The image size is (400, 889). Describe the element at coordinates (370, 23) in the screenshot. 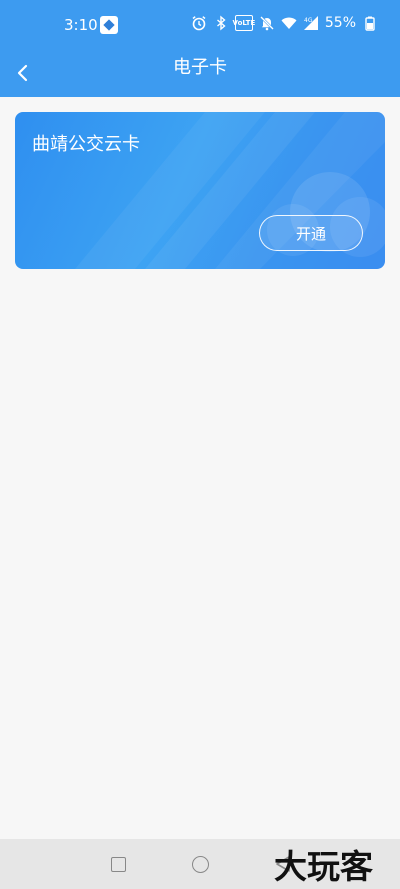

I see `battery-icon` at that location.